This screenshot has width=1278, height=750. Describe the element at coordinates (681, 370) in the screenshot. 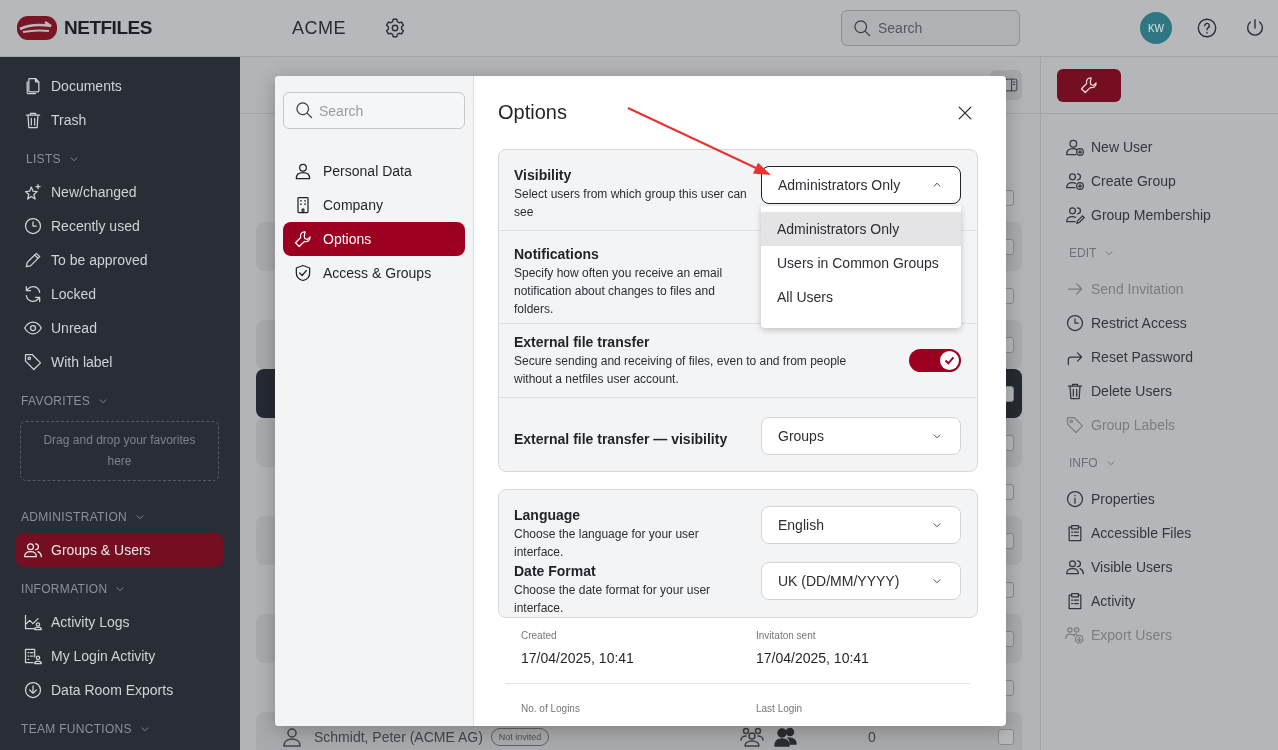

I see `setting-description: Secure sending and receiving of files, even to and from people without a netfiles user account.` at that location.